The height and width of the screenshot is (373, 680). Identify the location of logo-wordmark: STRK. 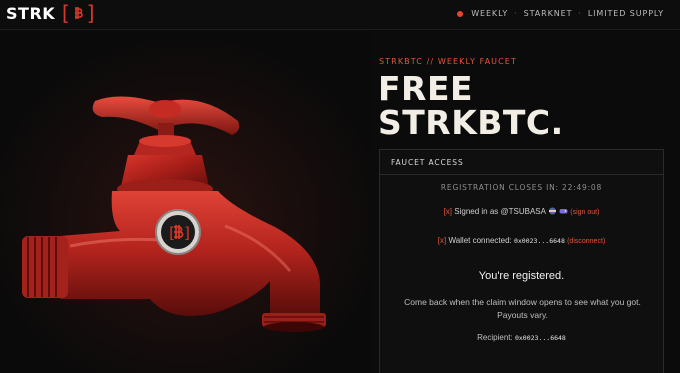
(31, 13).